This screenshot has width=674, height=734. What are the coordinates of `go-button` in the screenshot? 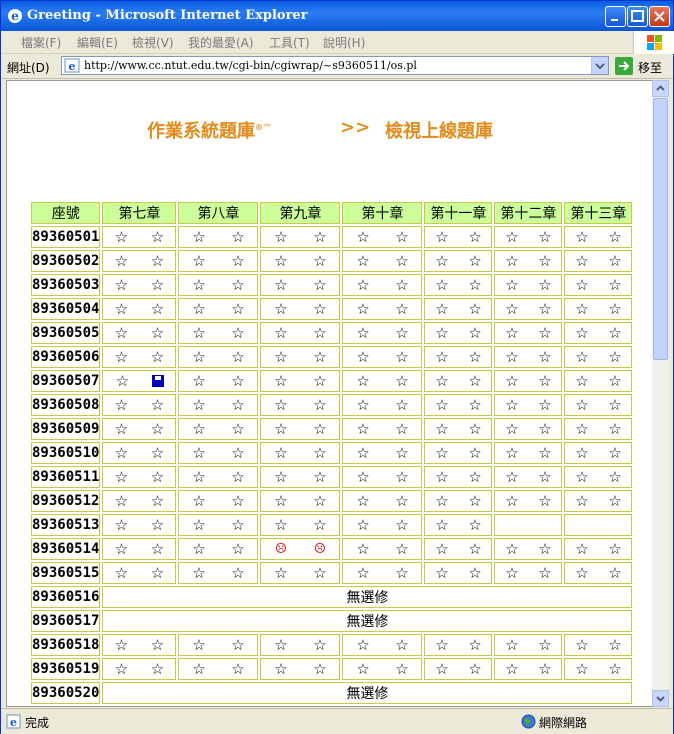 It's located at (624, 66).